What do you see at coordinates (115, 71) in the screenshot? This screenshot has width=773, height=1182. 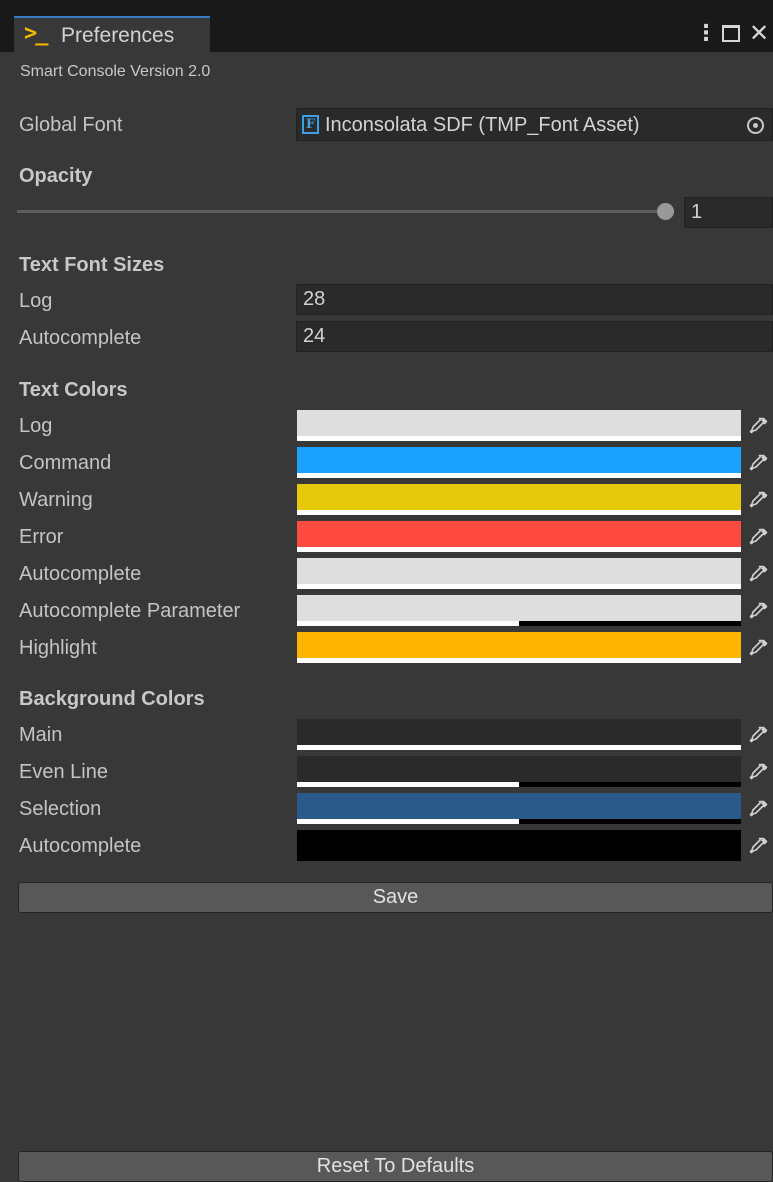 I see `version-label: Smart Console Version 2.0` at bounding box center [115, 71].